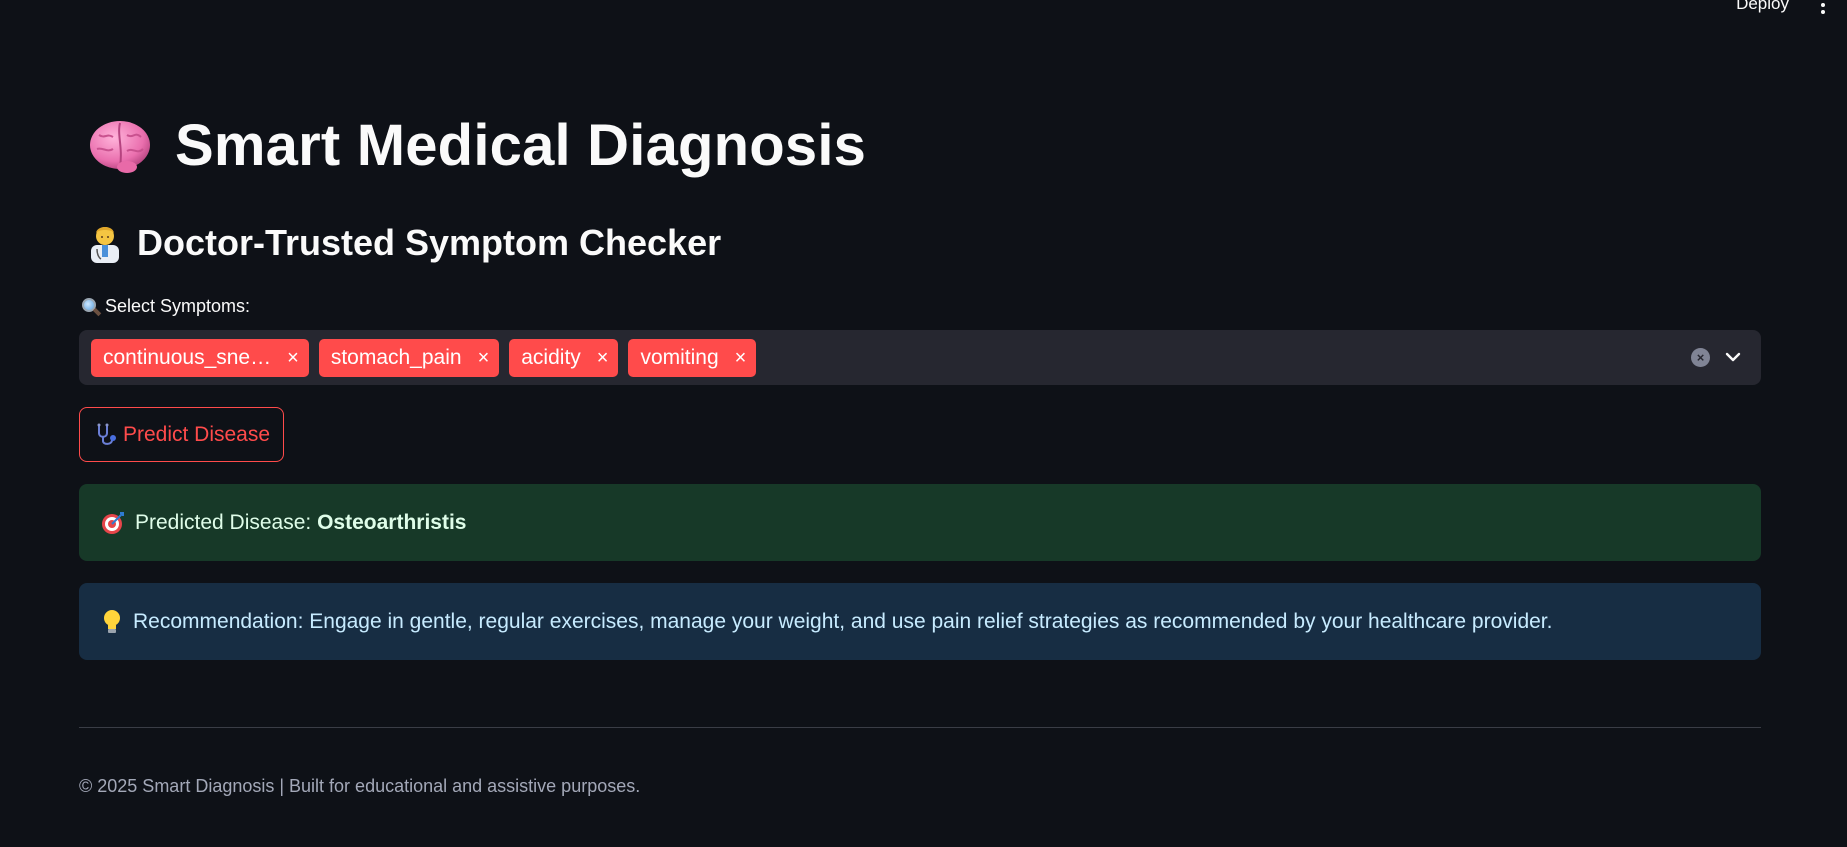  What do you see at coordinates (923, 10) in the screenshot?
I see `app-header: Deploy` at bounding box center [923, 10].